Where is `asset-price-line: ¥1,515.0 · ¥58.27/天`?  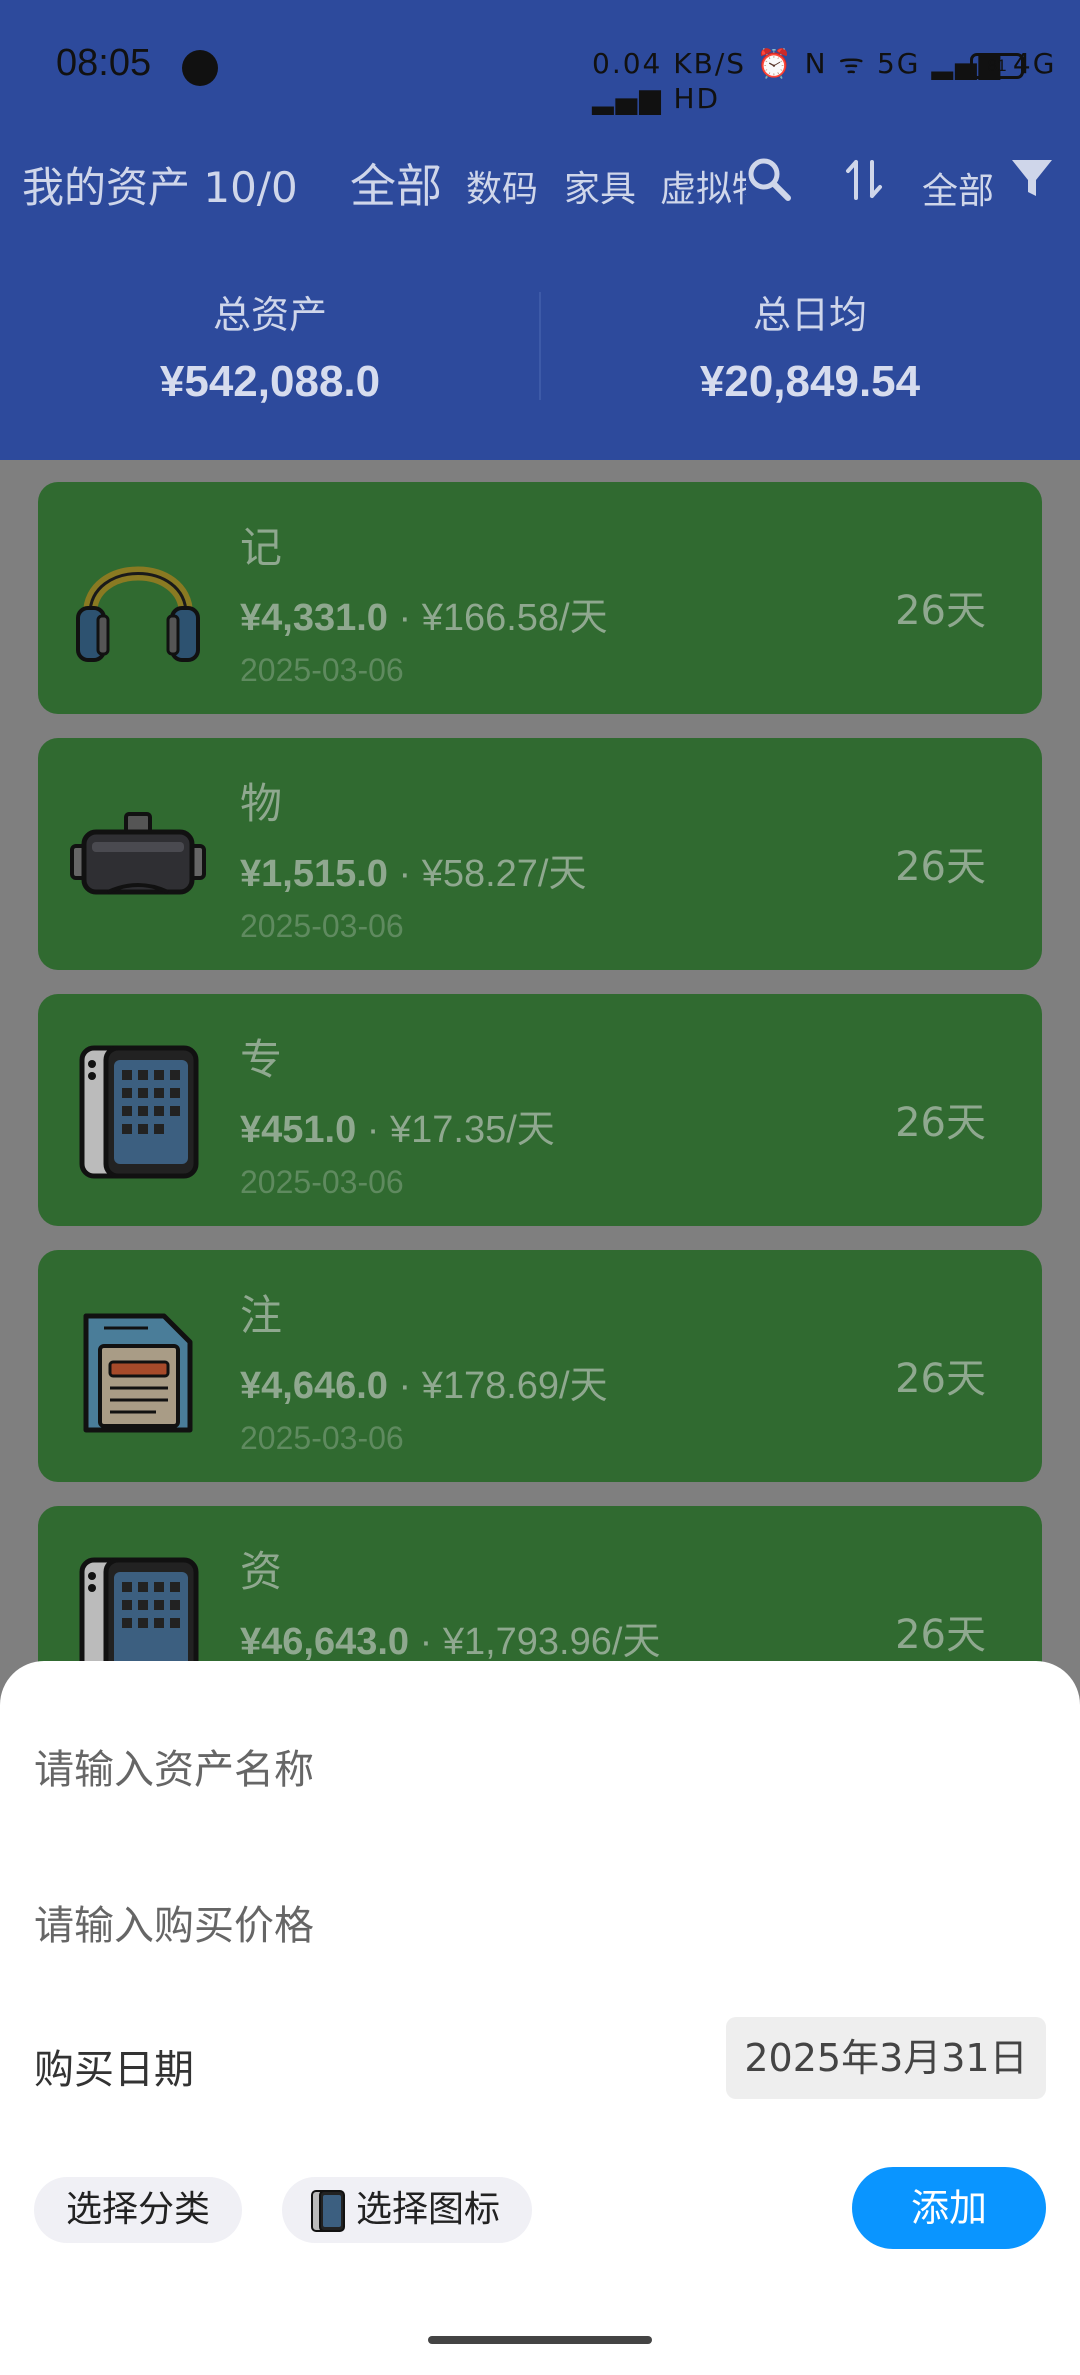 asset-price-line: ¥1,515.0 · ¥58.27/天 is located at coordinates (413, 869).